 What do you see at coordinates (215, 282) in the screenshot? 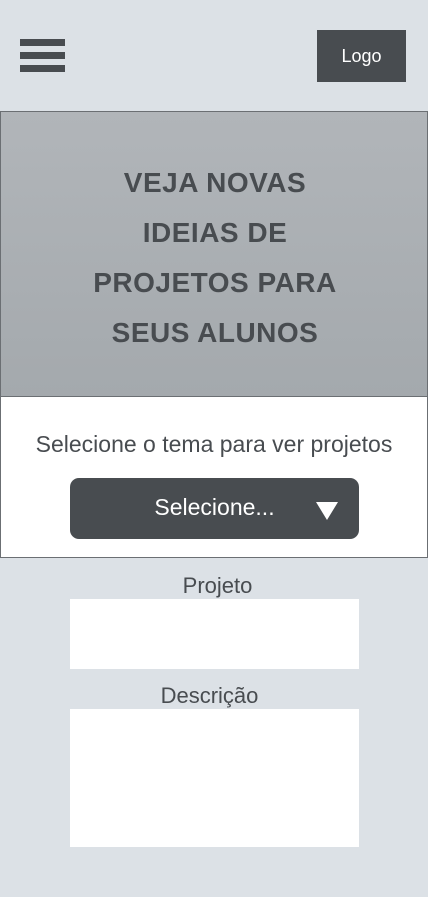
I see `hero-title-line: PROJETOS PARA` at bounding box center [215, 282].